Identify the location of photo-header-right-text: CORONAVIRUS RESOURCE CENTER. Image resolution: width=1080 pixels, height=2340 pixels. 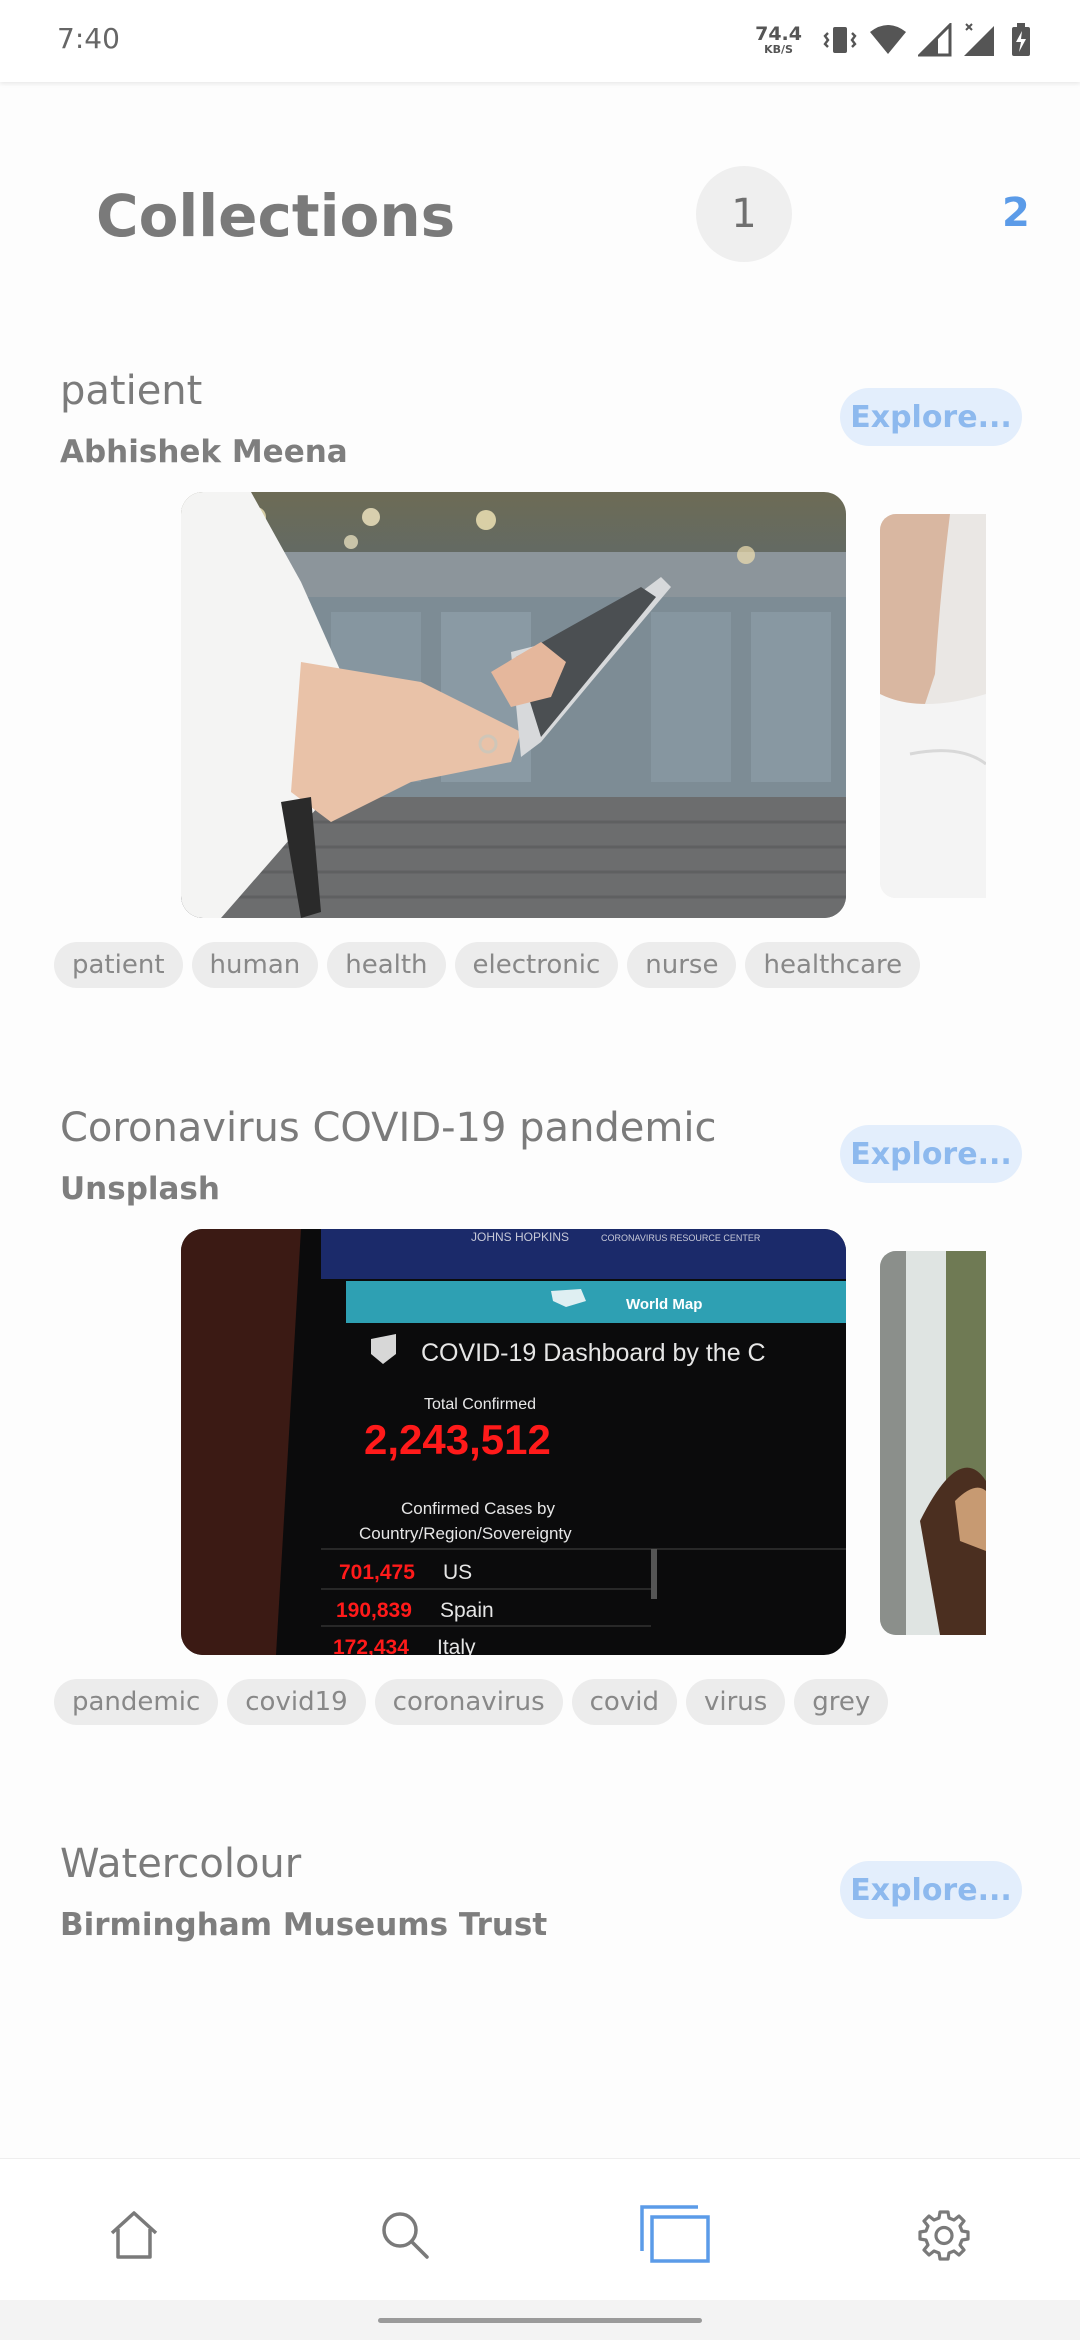
(681, 1238).